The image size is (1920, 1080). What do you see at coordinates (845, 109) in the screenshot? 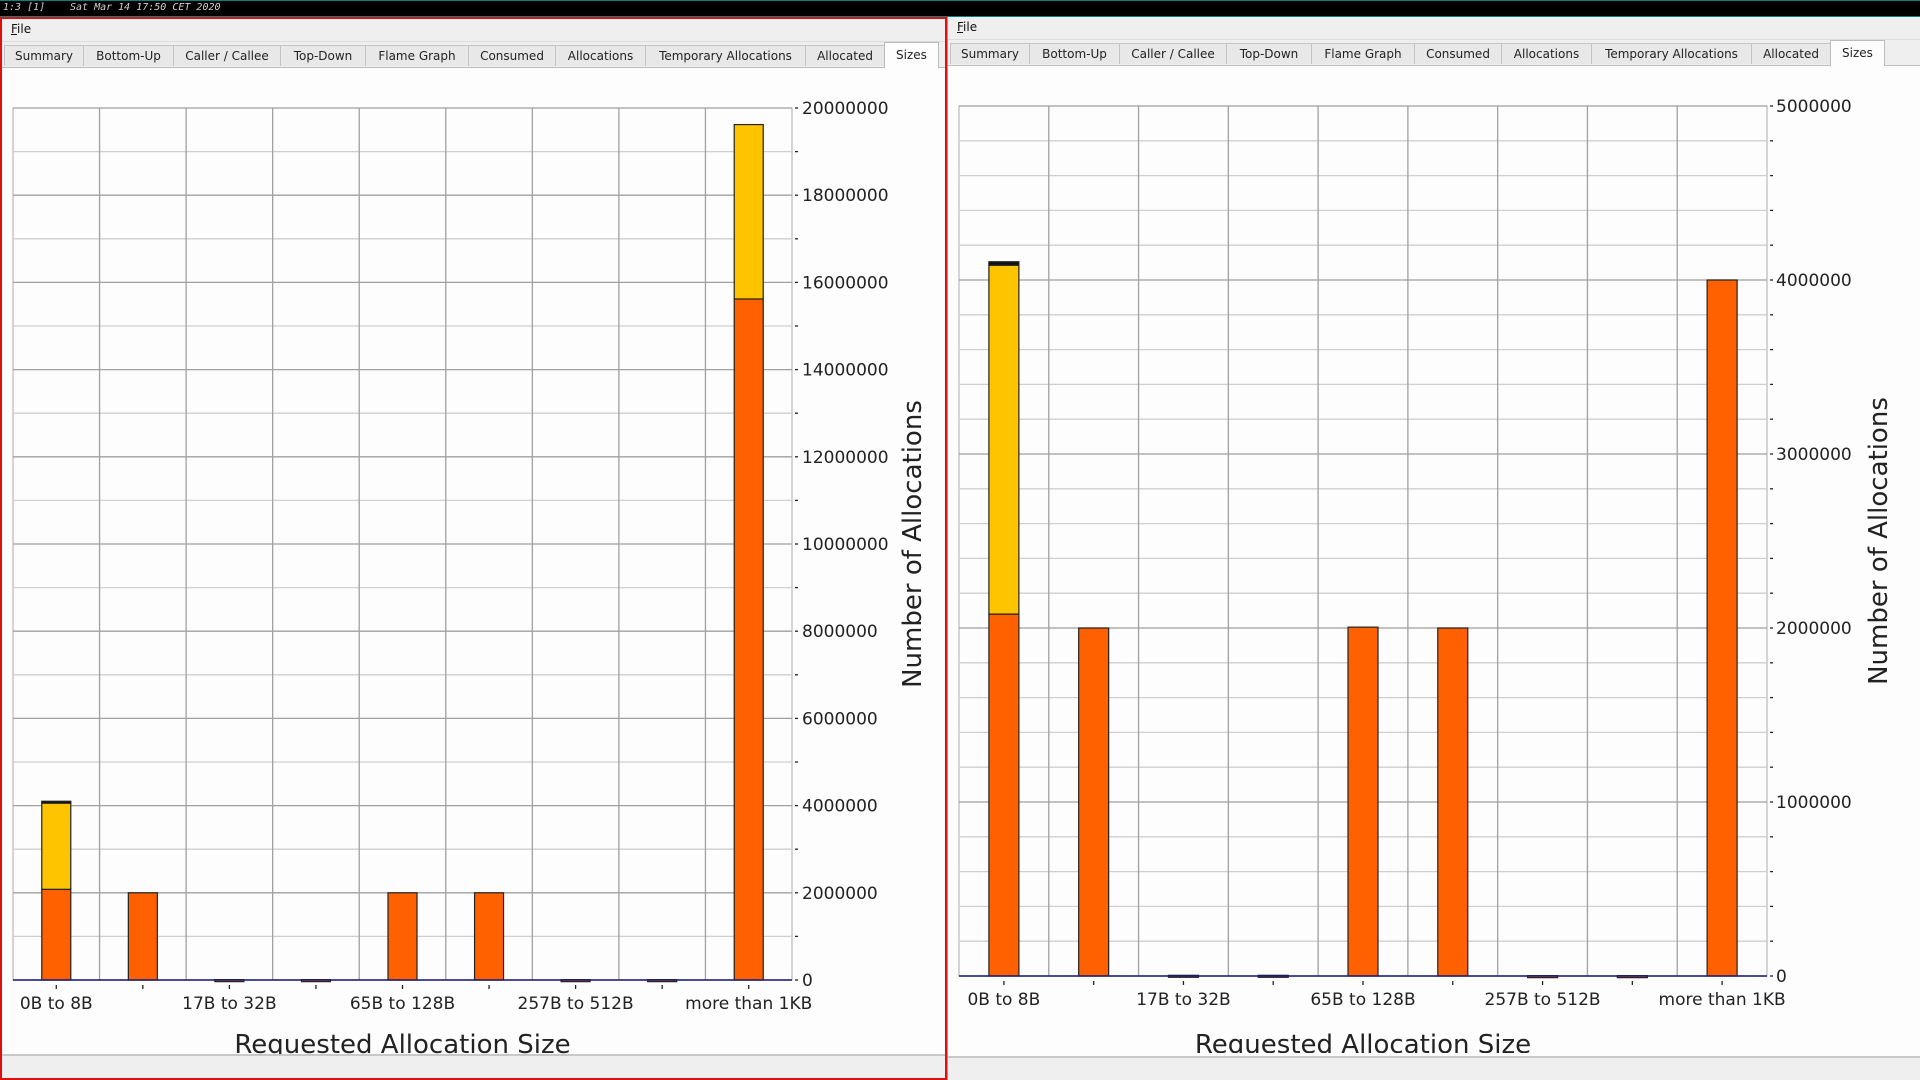
I see `y-tick-label: 20000000` at bounding box center [845, 109].